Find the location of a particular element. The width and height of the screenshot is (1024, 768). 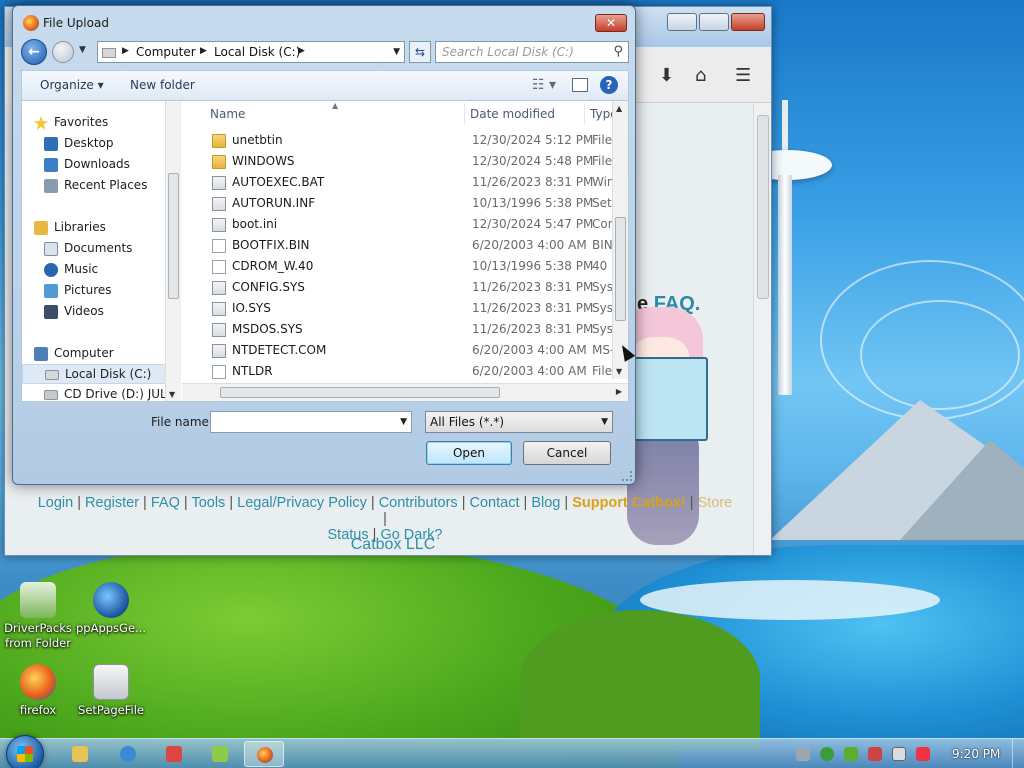

nav-computer: Computer is located at coordinates (97, 354).